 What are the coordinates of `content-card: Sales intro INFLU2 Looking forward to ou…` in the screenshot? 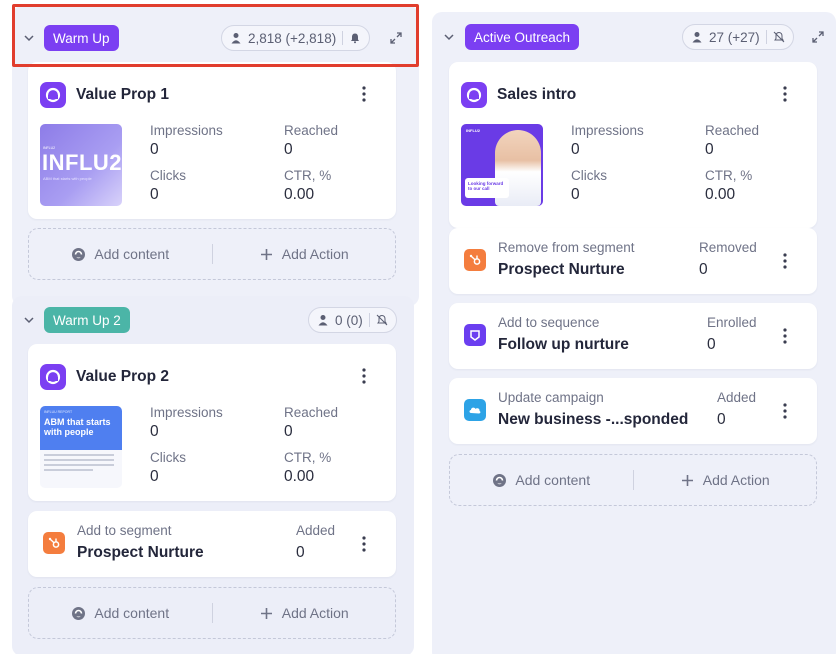 It's located at (633, 145).